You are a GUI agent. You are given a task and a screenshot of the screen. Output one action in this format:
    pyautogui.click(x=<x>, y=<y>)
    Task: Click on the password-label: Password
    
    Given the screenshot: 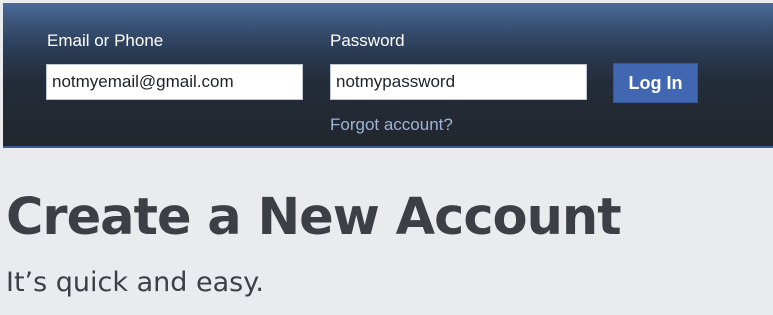 What is the action you would take?
    pyautogui.click(x=367, y=40)
    